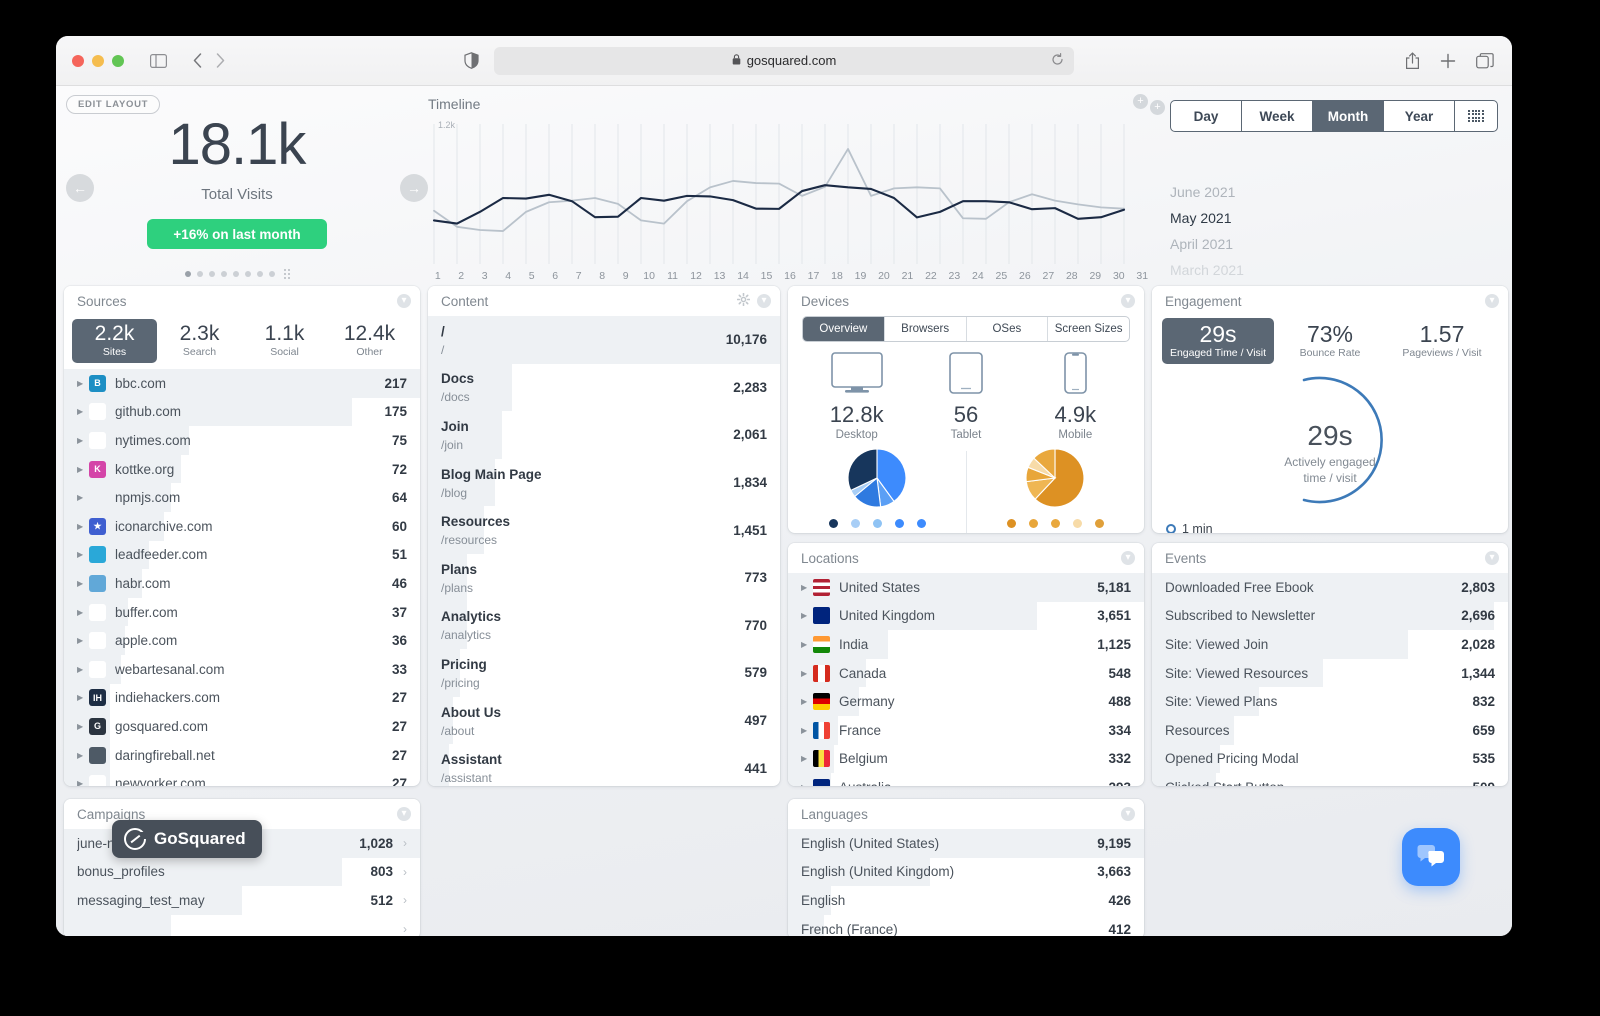  Describe the element at coordinates (220, 60) in the screenshot. I see `forward-chevron-icon` at that location.